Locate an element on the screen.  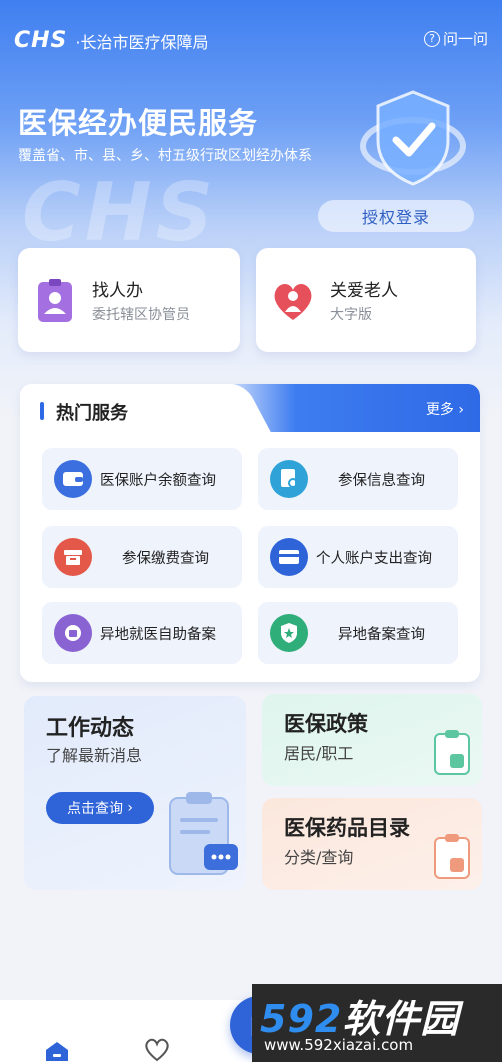
ask-button: ? 问一问 is located at coordinates (455, 38).